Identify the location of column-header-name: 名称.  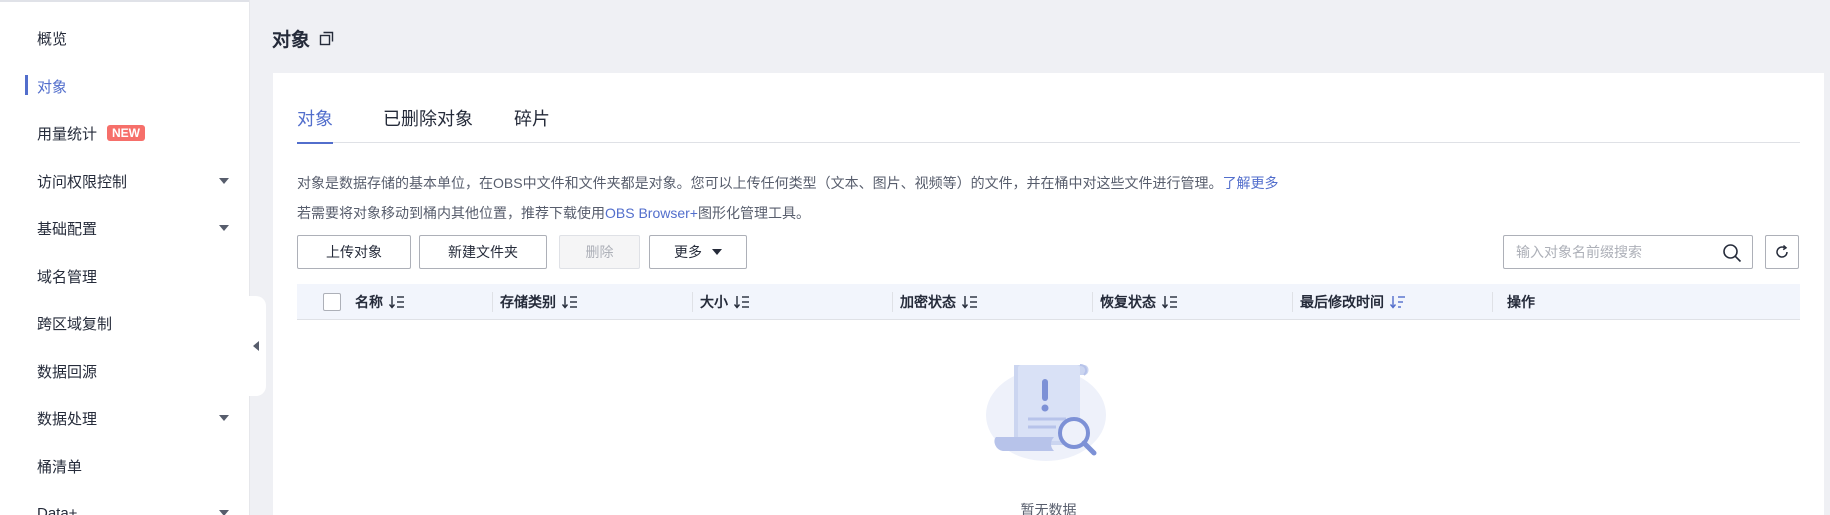
(380, 302).